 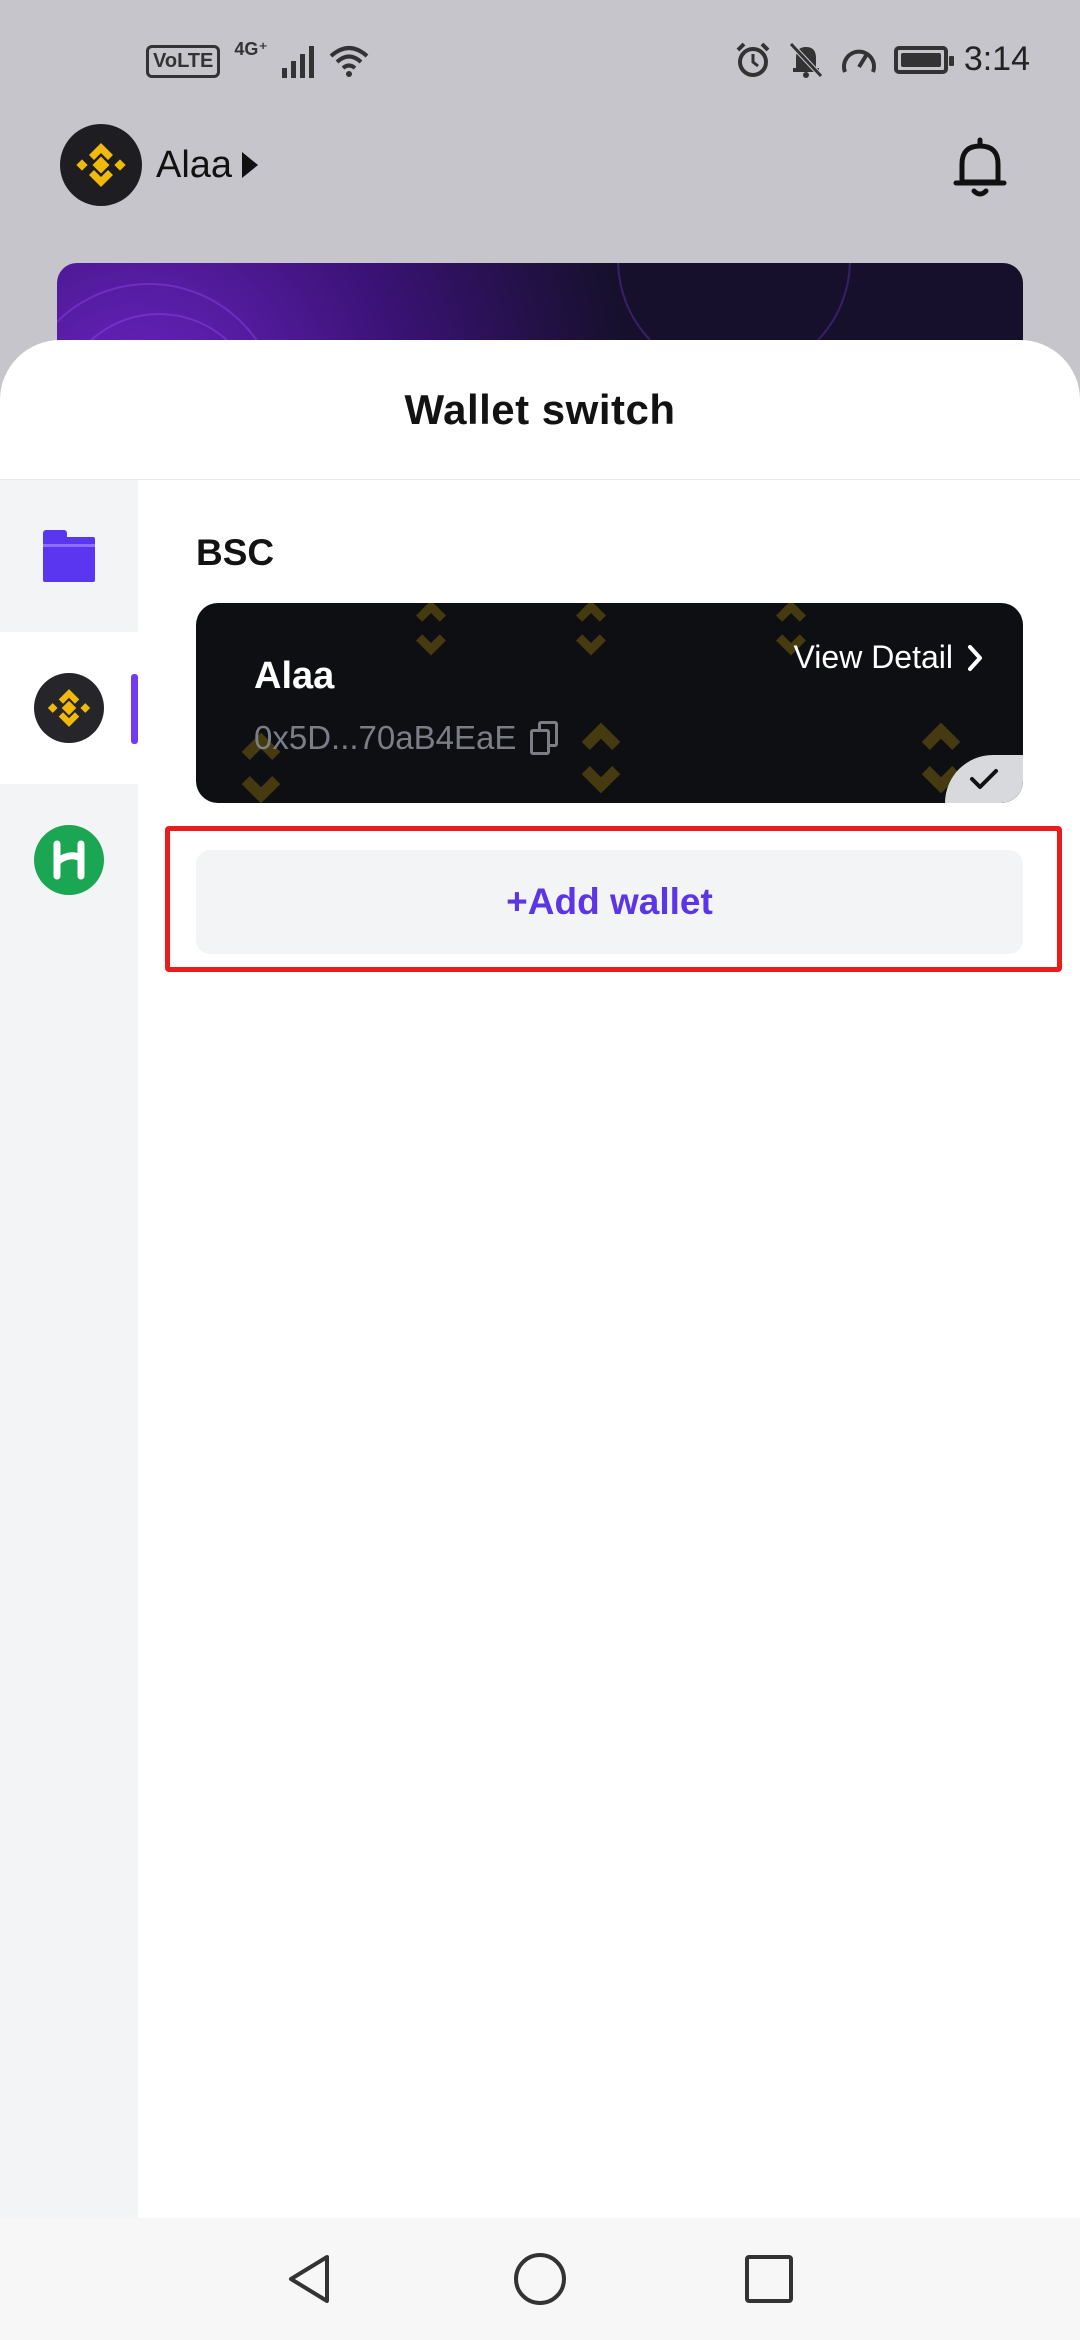 I want to click on bell-icon, so click(x=980, y=168).